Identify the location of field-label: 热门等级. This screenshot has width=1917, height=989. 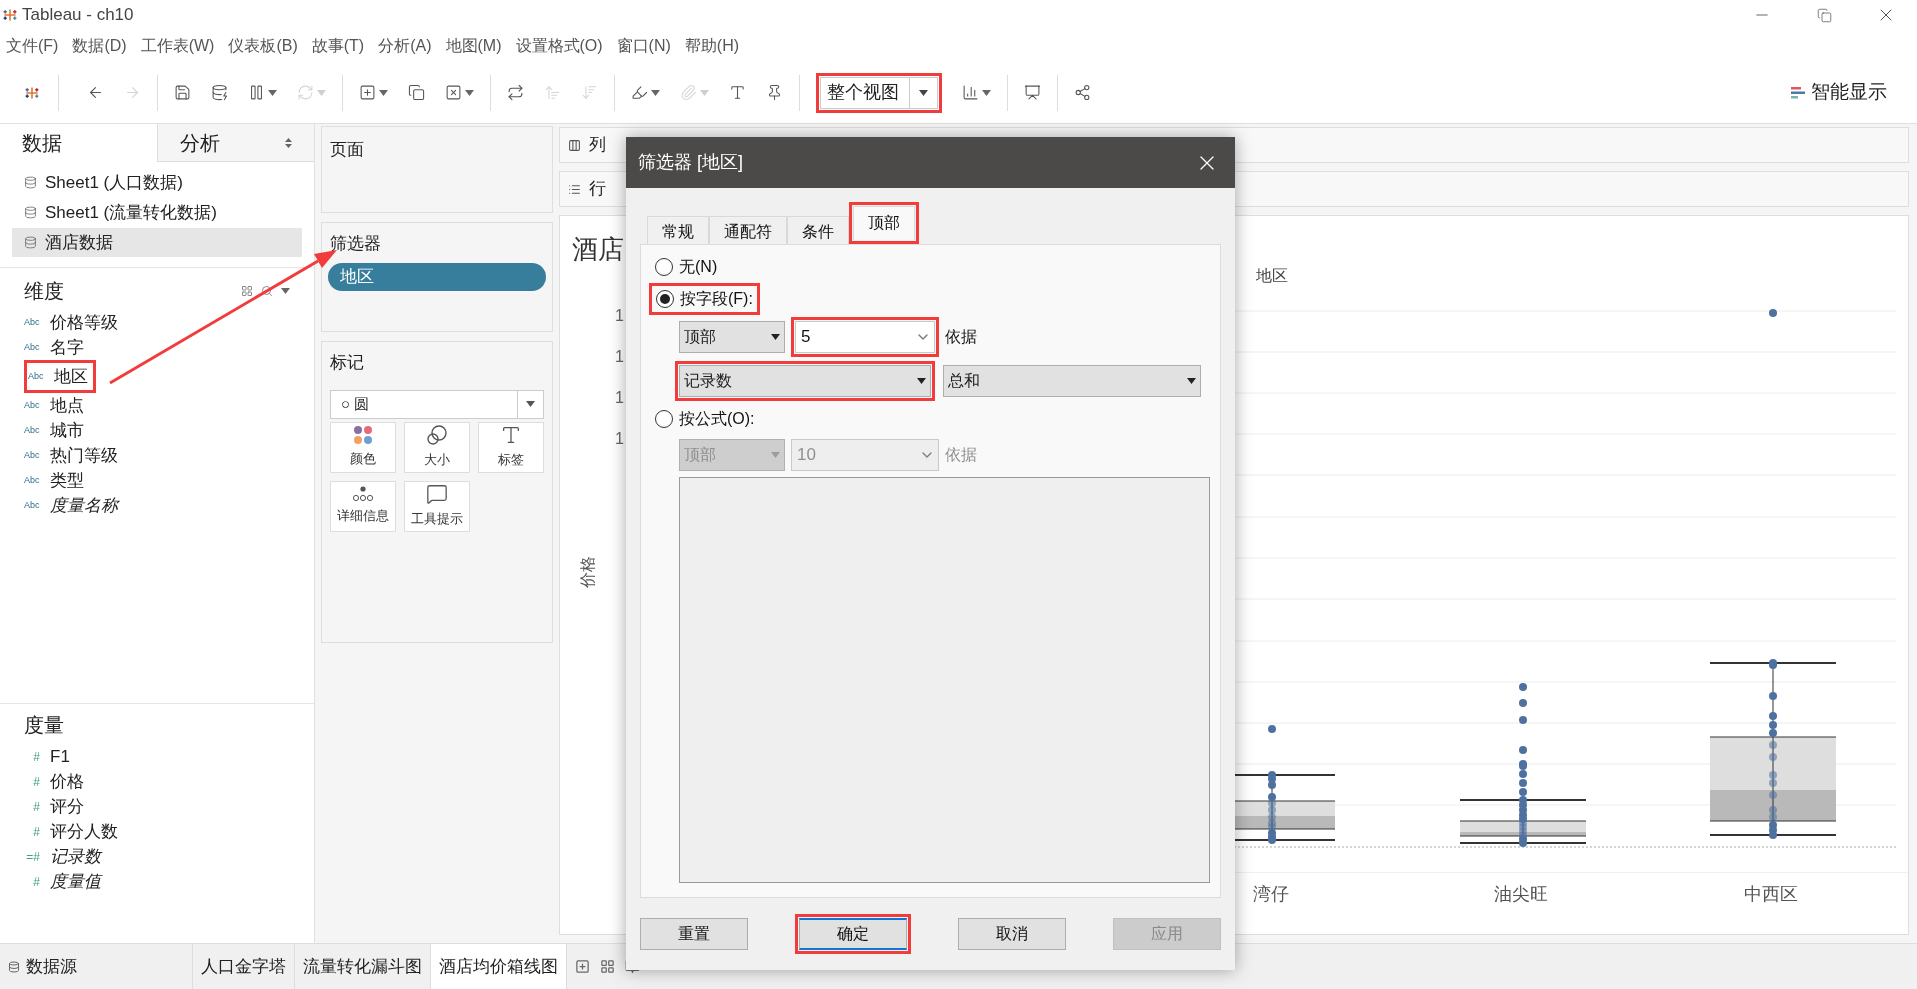
(84, 455).